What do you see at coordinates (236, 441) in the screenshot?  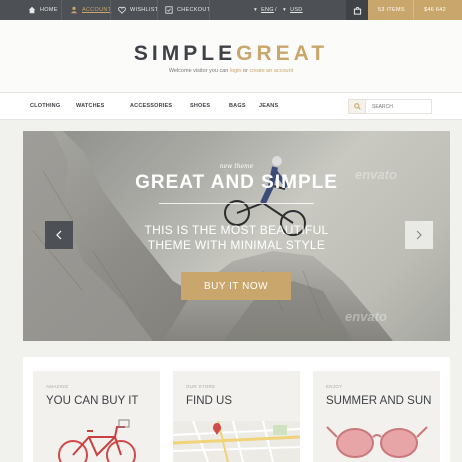 I see `map-image` at bounding box center [236, 441].